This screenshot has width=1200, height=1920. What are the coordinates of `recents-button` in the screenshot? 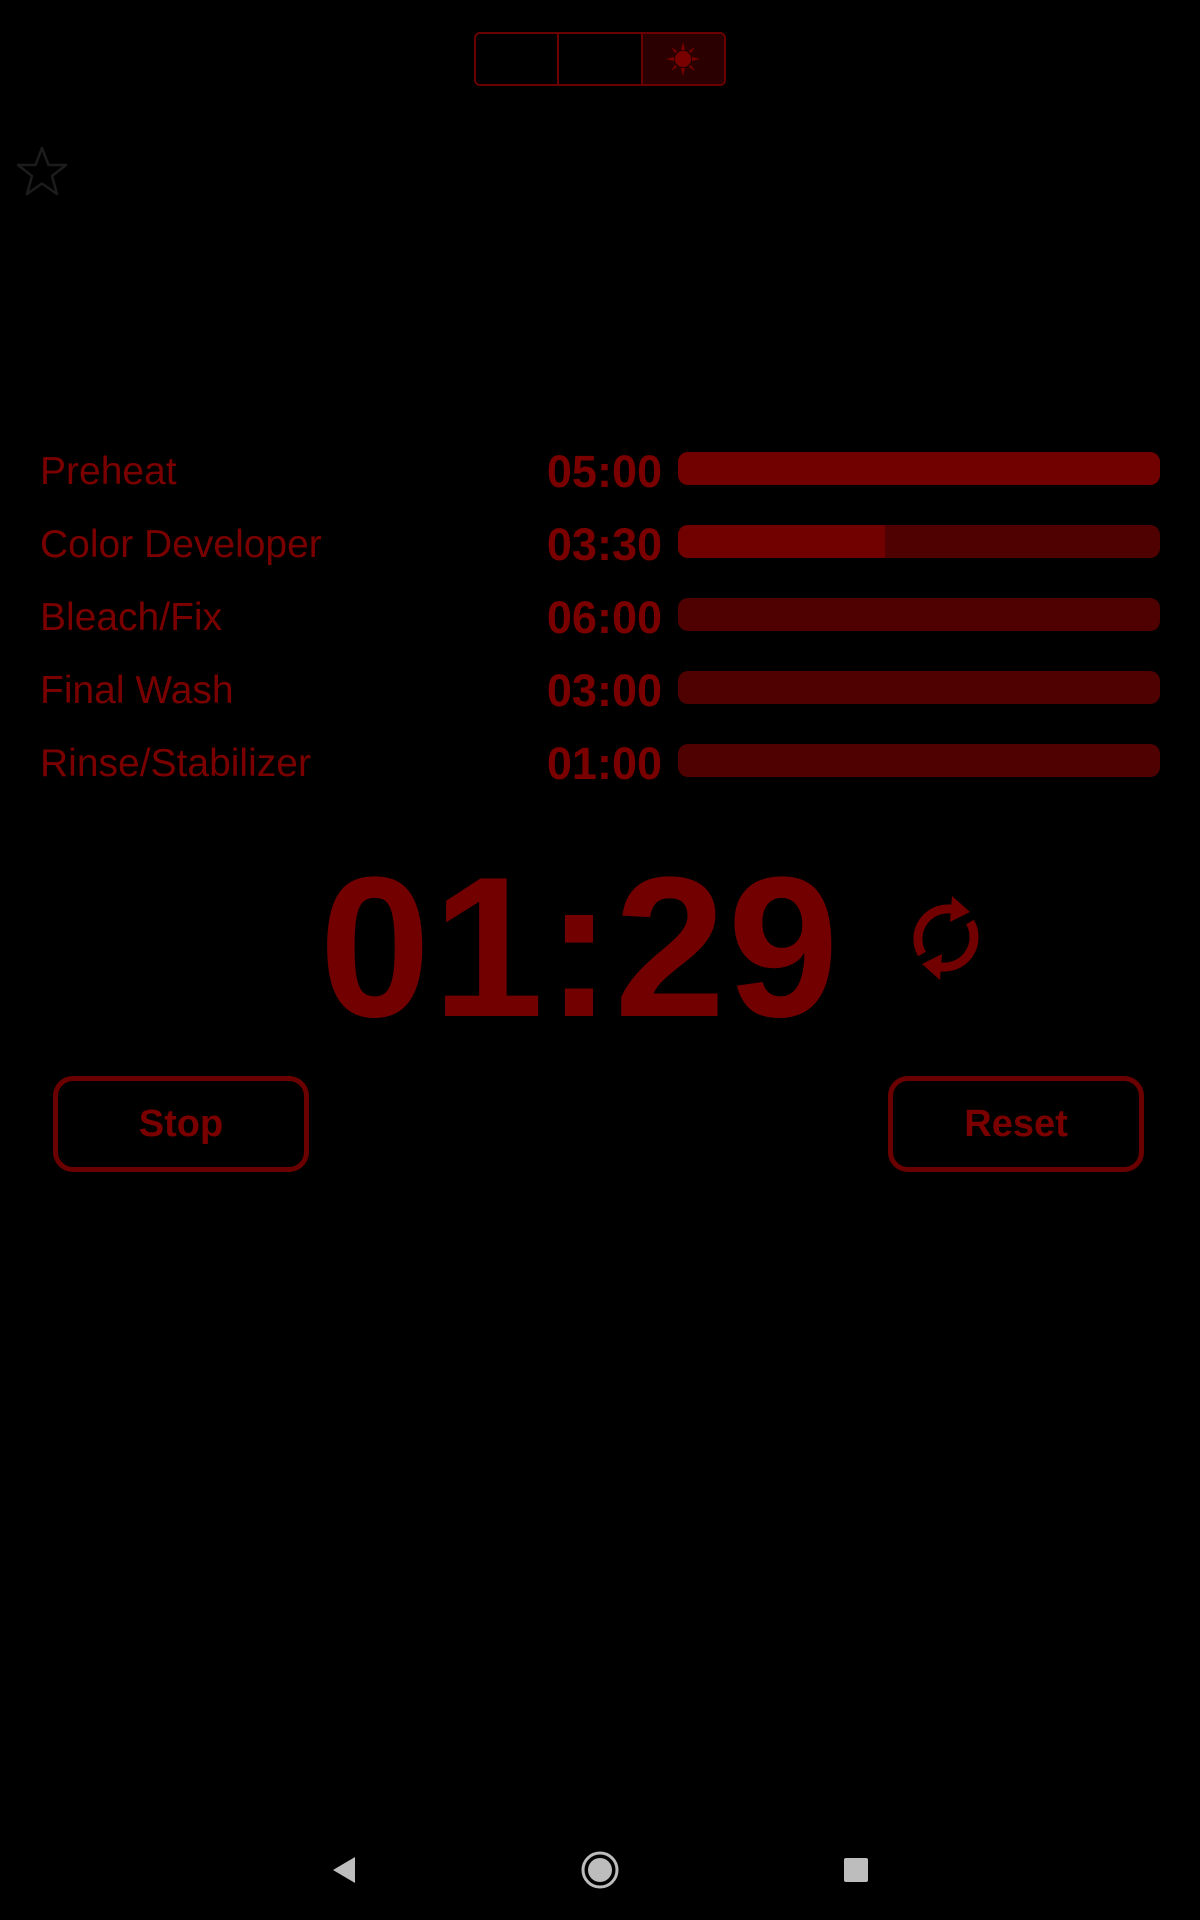 It's located at (856, 1870).